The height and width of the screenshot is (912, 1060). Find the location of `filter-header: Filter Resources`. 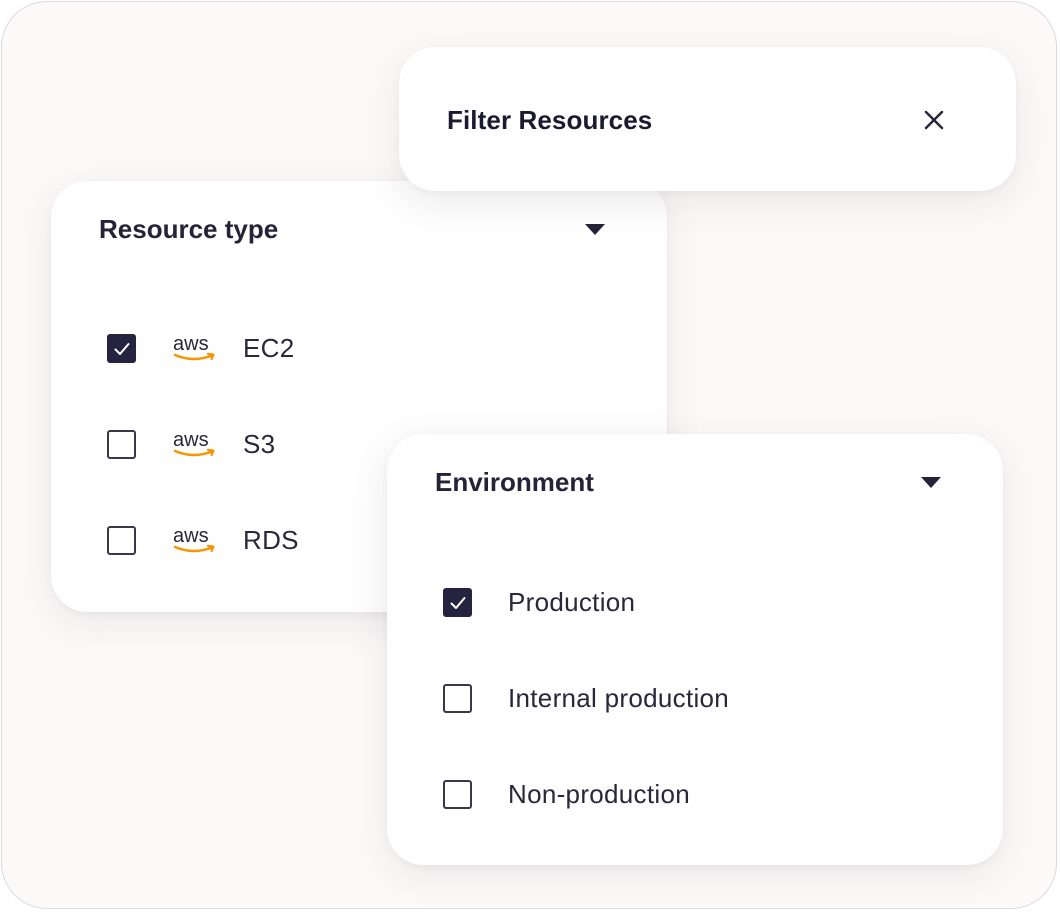

filter-header: Filter Resources is located at coordinates (707, 119).